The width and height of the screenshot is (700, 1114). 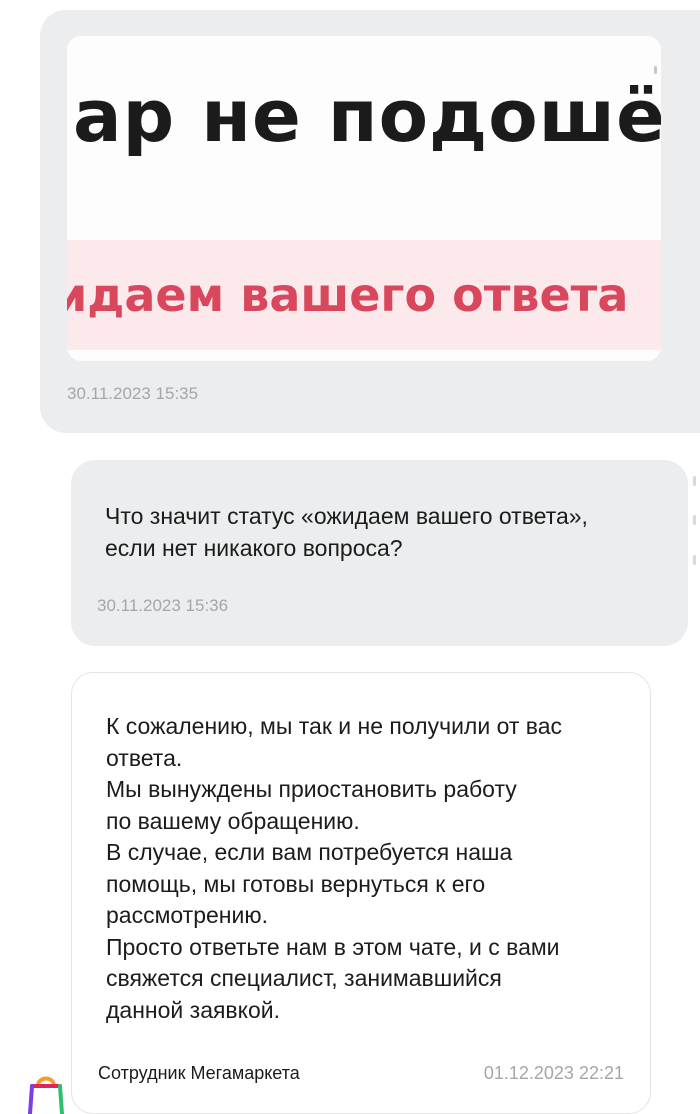 What do you see at coordinates (334, 726) in the screenshot?
I see `message-line: К сожалению, мы так и не получили от вас` at bounding box center [334, 726].